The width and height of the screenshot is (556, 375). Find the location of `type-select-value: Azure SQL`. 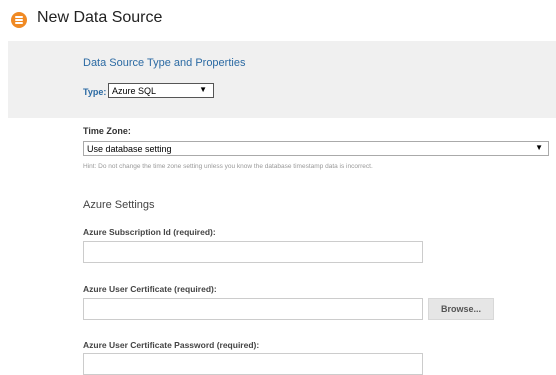

type-select-value: Azure SQL is located at coordinates (134, 90).